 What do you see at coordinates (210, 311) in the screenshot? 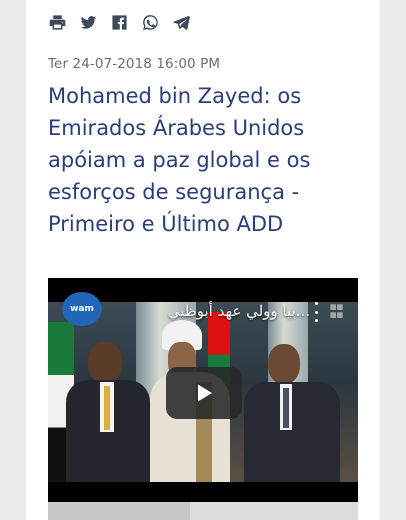
I see `video-title: ...بيا وولي عهد أبوظبي` at bounding box center [210, 311].